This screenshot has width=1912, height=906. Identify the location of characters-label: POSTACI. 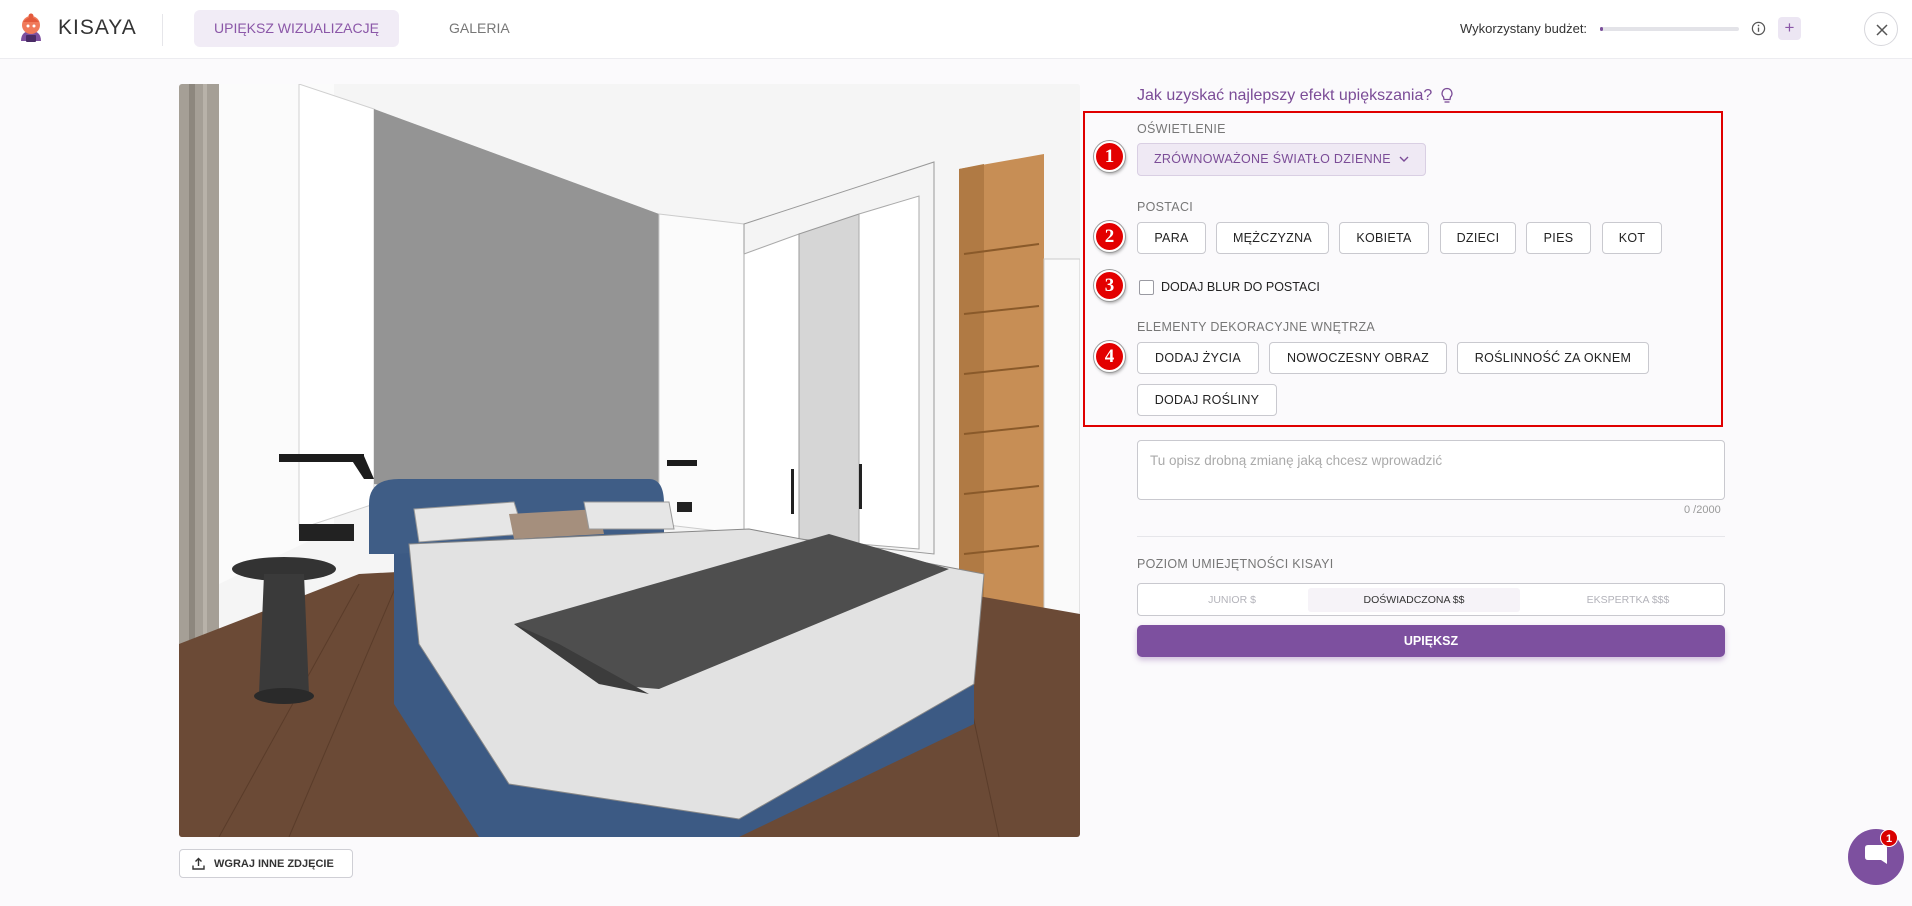
(1165, 207).